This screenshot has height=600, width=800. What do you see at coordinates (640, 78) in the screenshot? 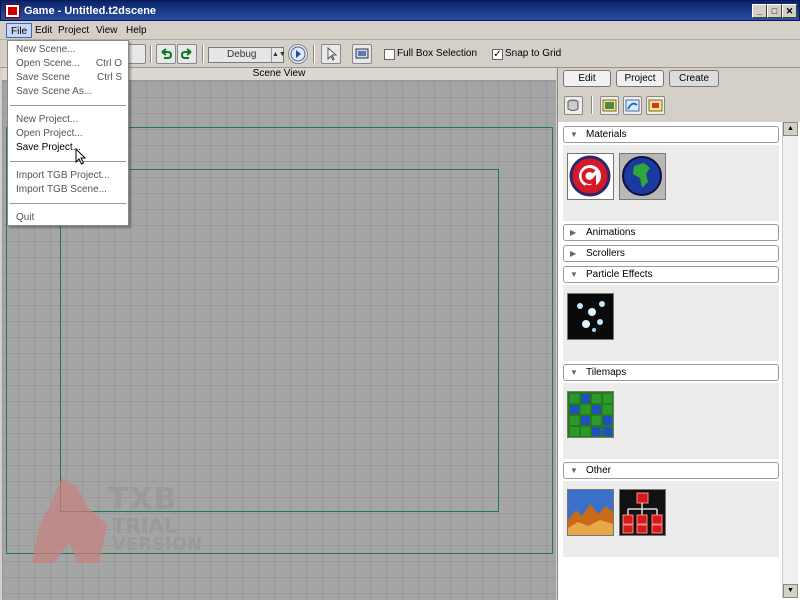
I see `tab-project: Project` at bounding box center [640, 78].